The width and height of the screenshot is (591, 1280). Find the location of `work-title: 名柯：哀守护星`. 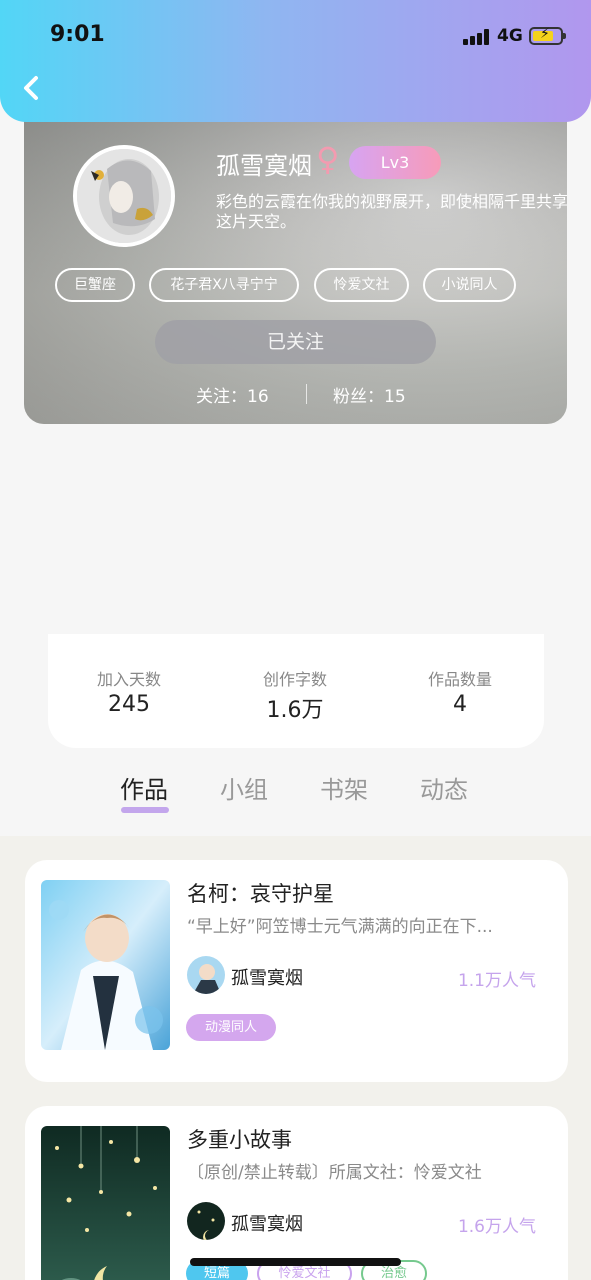

work-title: 名柯：哀守护星 is located at coordinates (260, 894).